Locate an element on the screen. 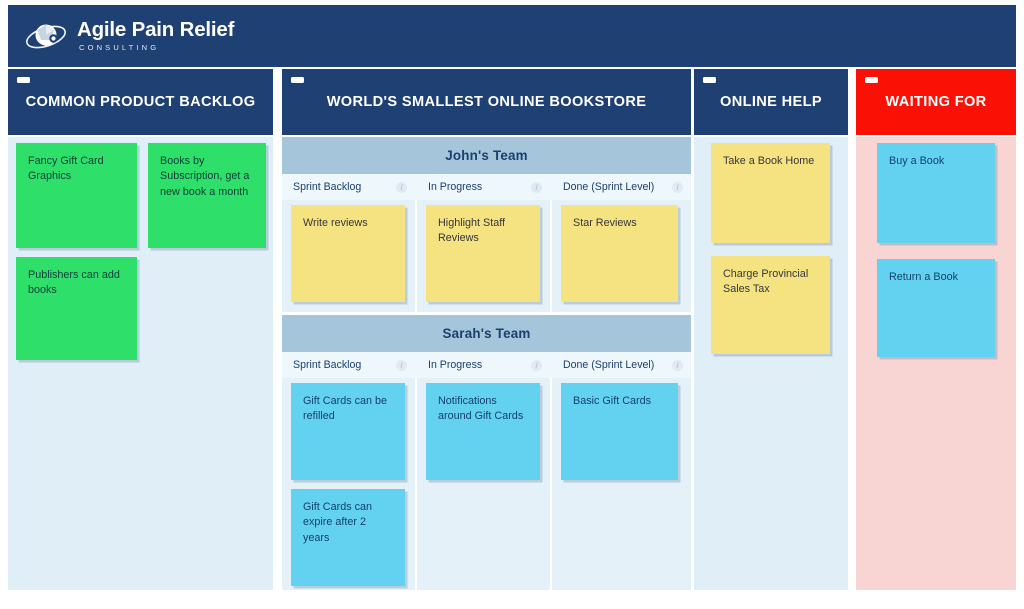 This screenshot has height=609, width=1024. card: Fancy Gift Card Graphics is located at coordinates (76, 195).